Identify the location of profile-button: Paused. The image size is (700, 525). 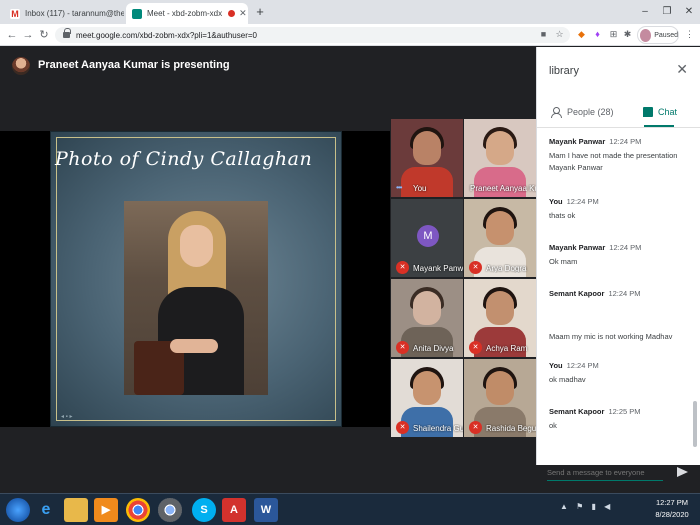
(658, 35).